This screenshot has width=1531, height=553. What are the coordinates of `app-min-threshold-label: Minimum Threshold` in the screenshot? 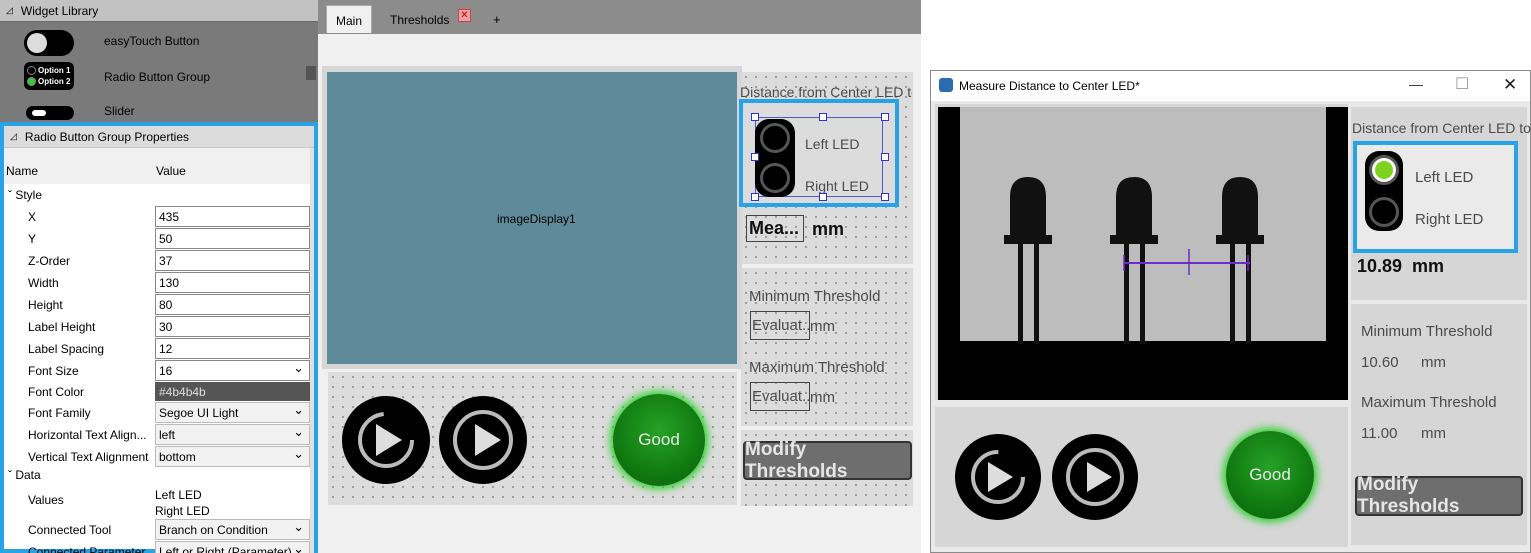 It's located at (1427, 331).